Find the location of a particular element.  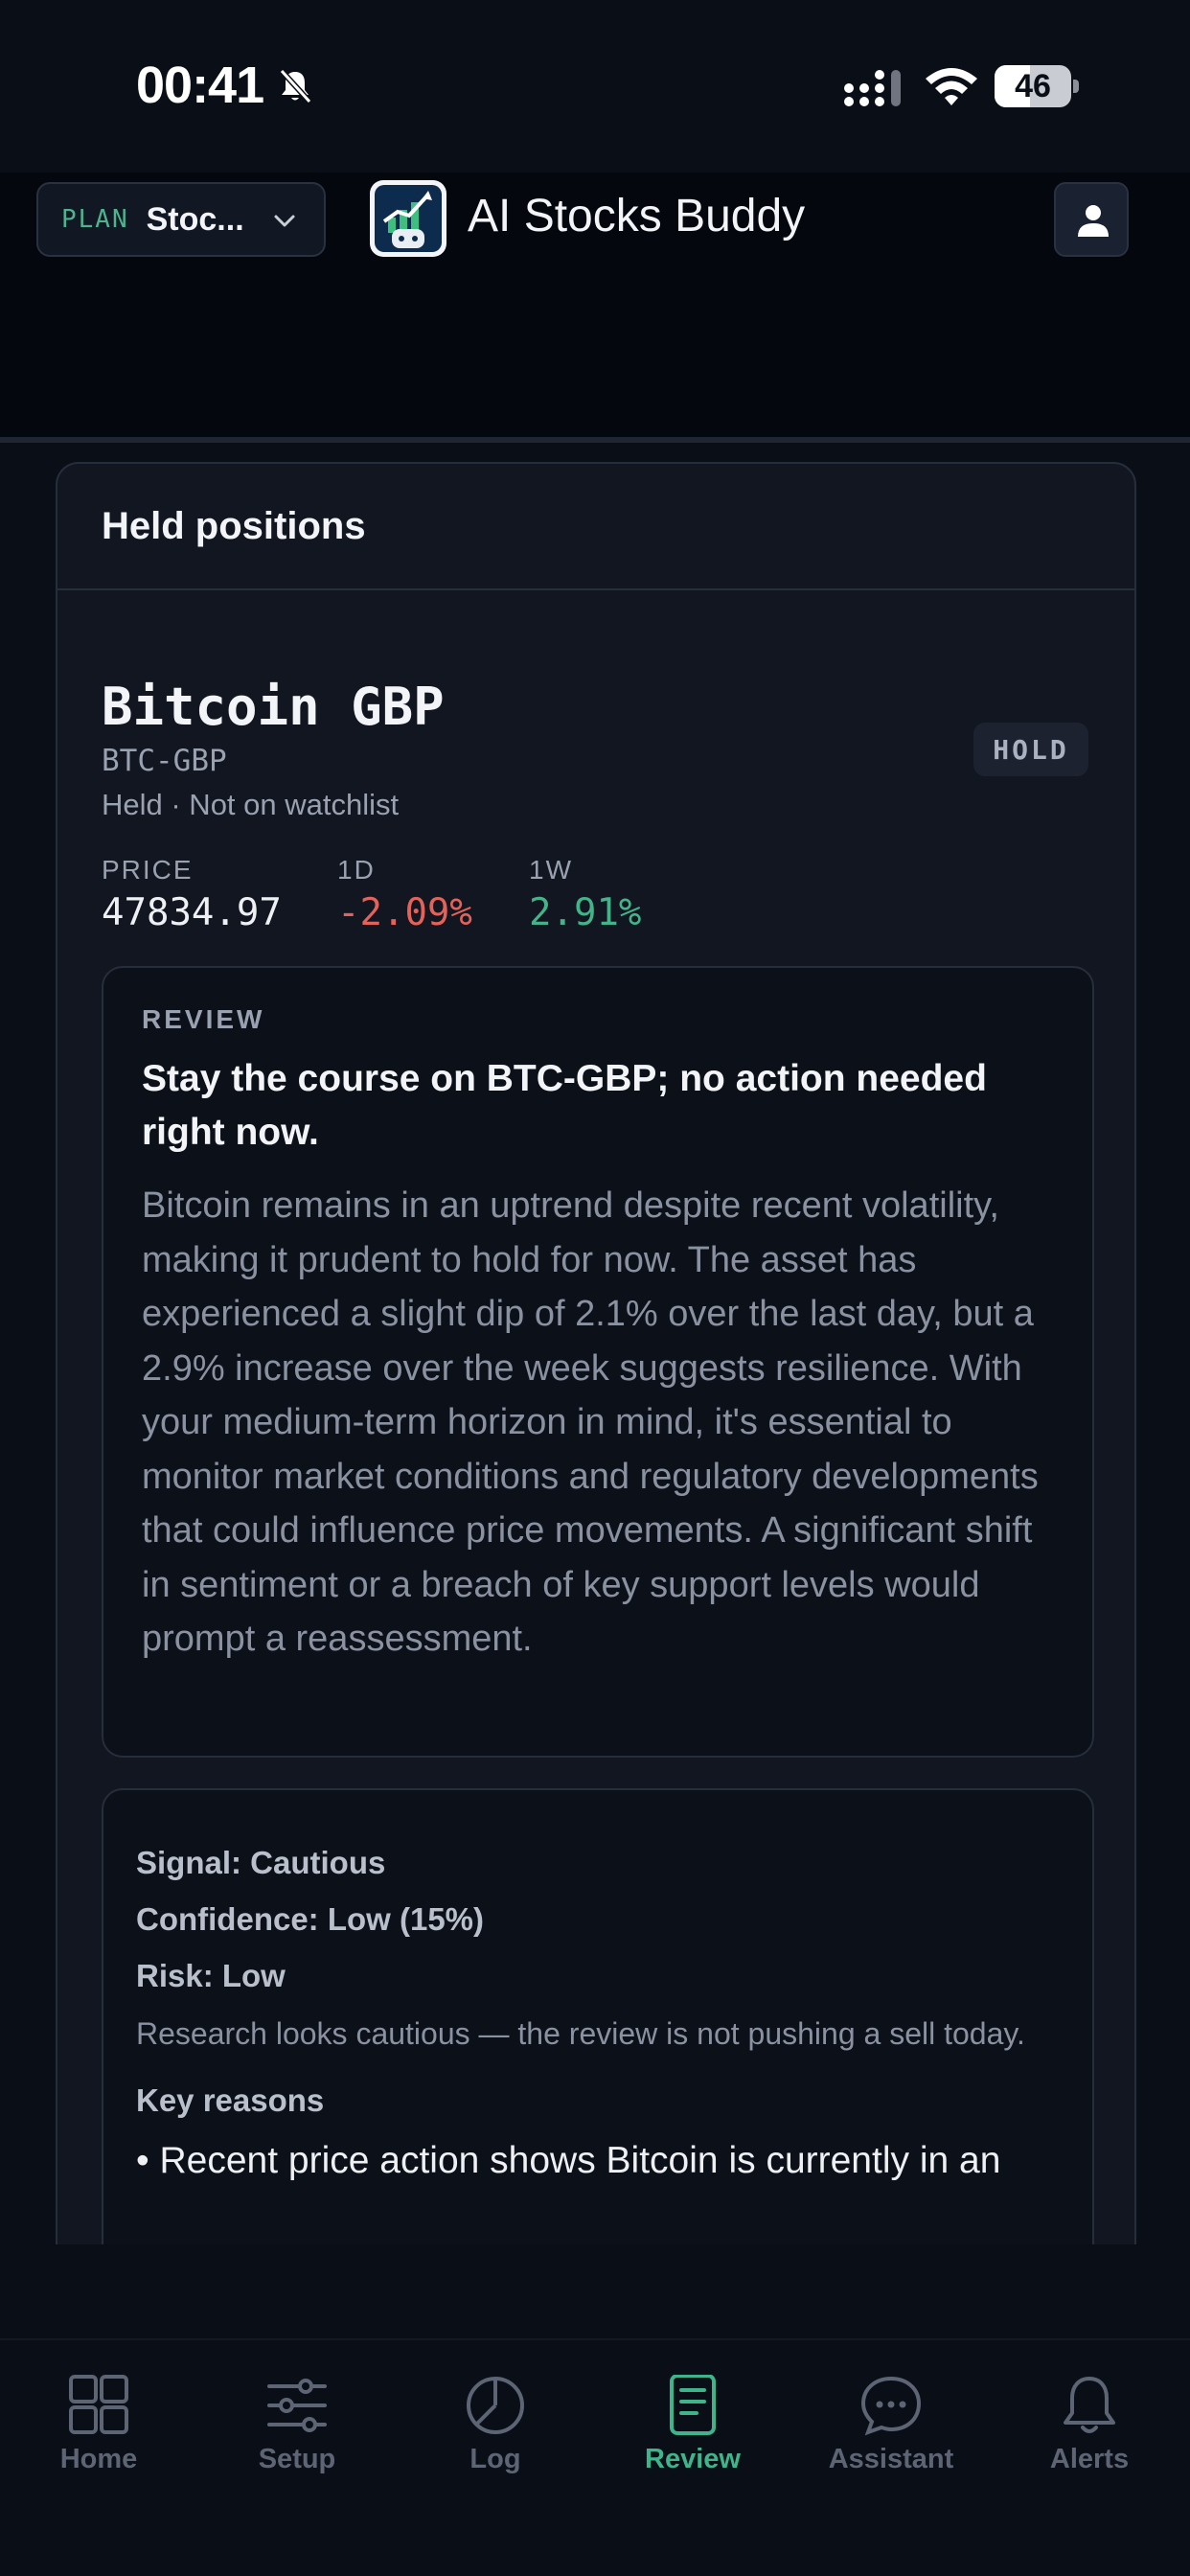

tab-assistant: Assistant is located at coordinates (891, 2442).